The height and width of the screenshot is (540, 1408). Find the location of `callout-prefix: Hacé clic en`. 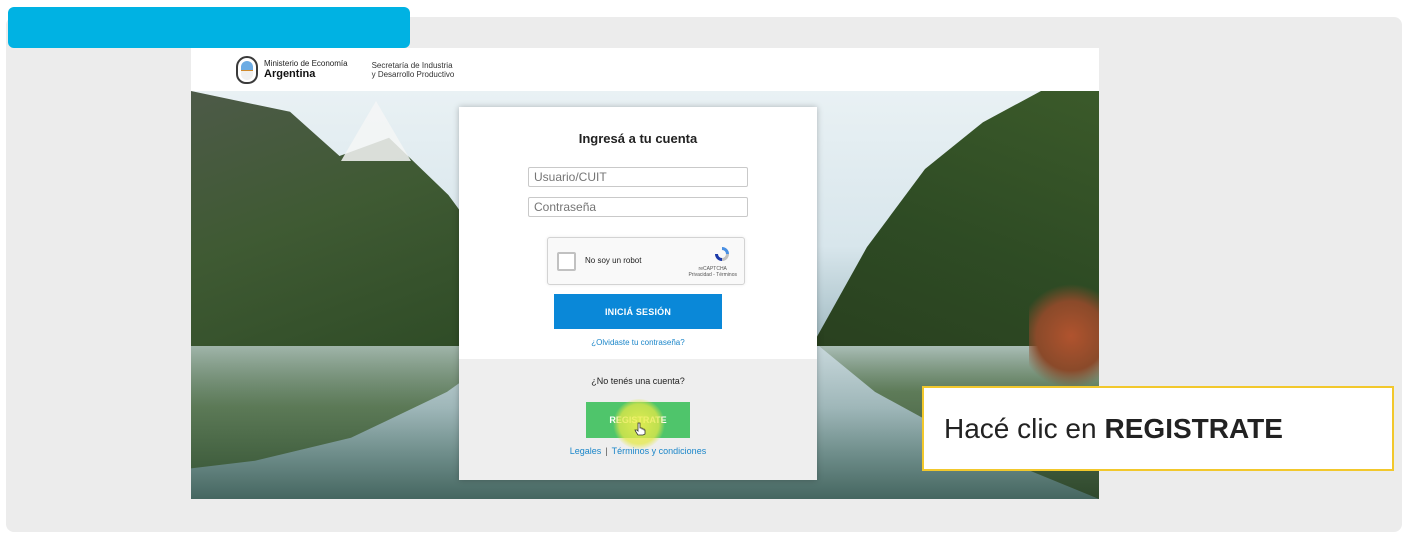

callout-prefix: Hacé clic en is located at coordinates (1020, 428).